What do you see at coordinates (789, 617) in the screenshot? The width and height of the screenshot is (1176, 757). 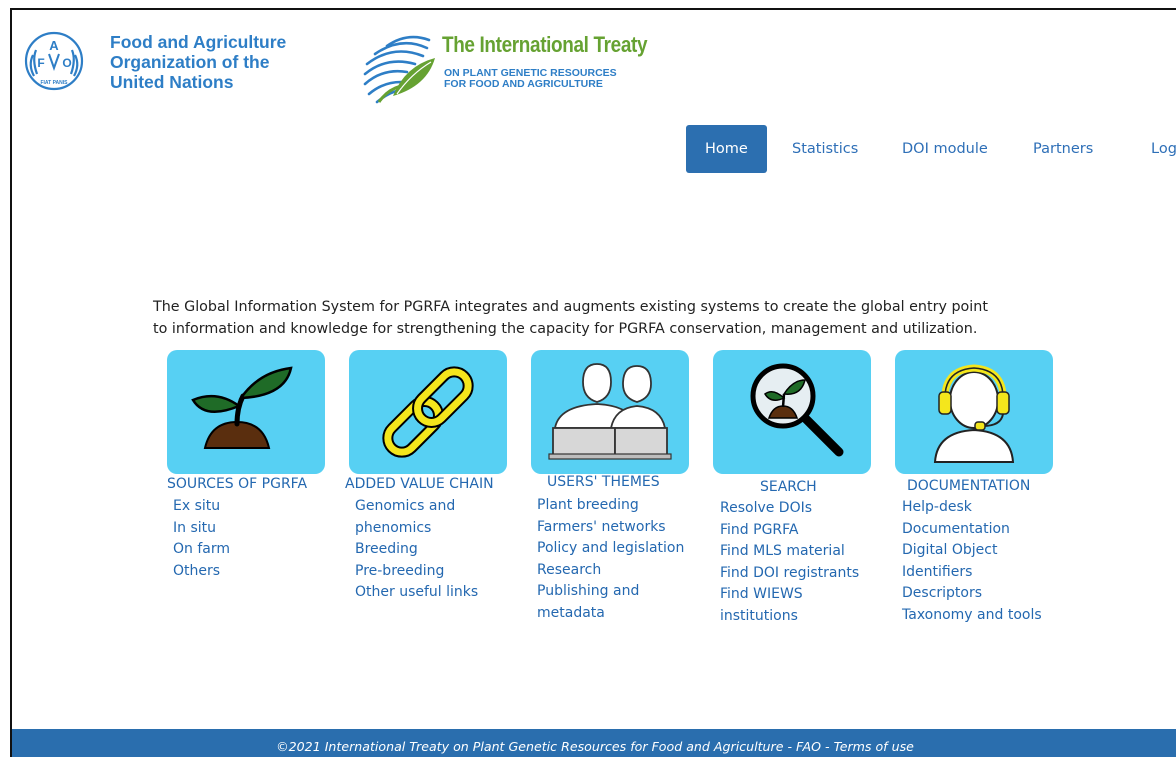 I see `link-find-wiews-cont: institutions` at bounding box center [789, 617].